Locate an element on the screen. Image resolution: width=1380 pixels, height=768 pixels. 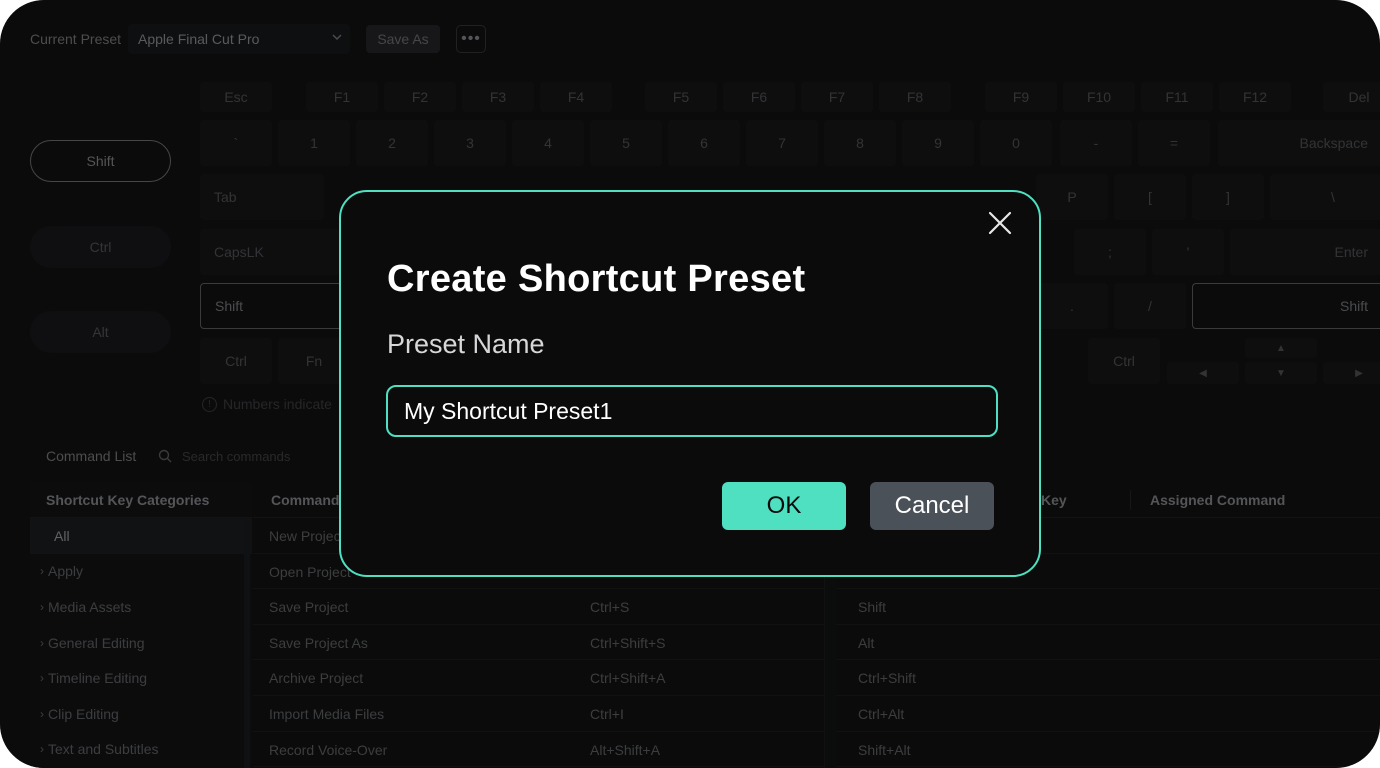
cancel-button: Cancel is located at coordinates (932, 506).